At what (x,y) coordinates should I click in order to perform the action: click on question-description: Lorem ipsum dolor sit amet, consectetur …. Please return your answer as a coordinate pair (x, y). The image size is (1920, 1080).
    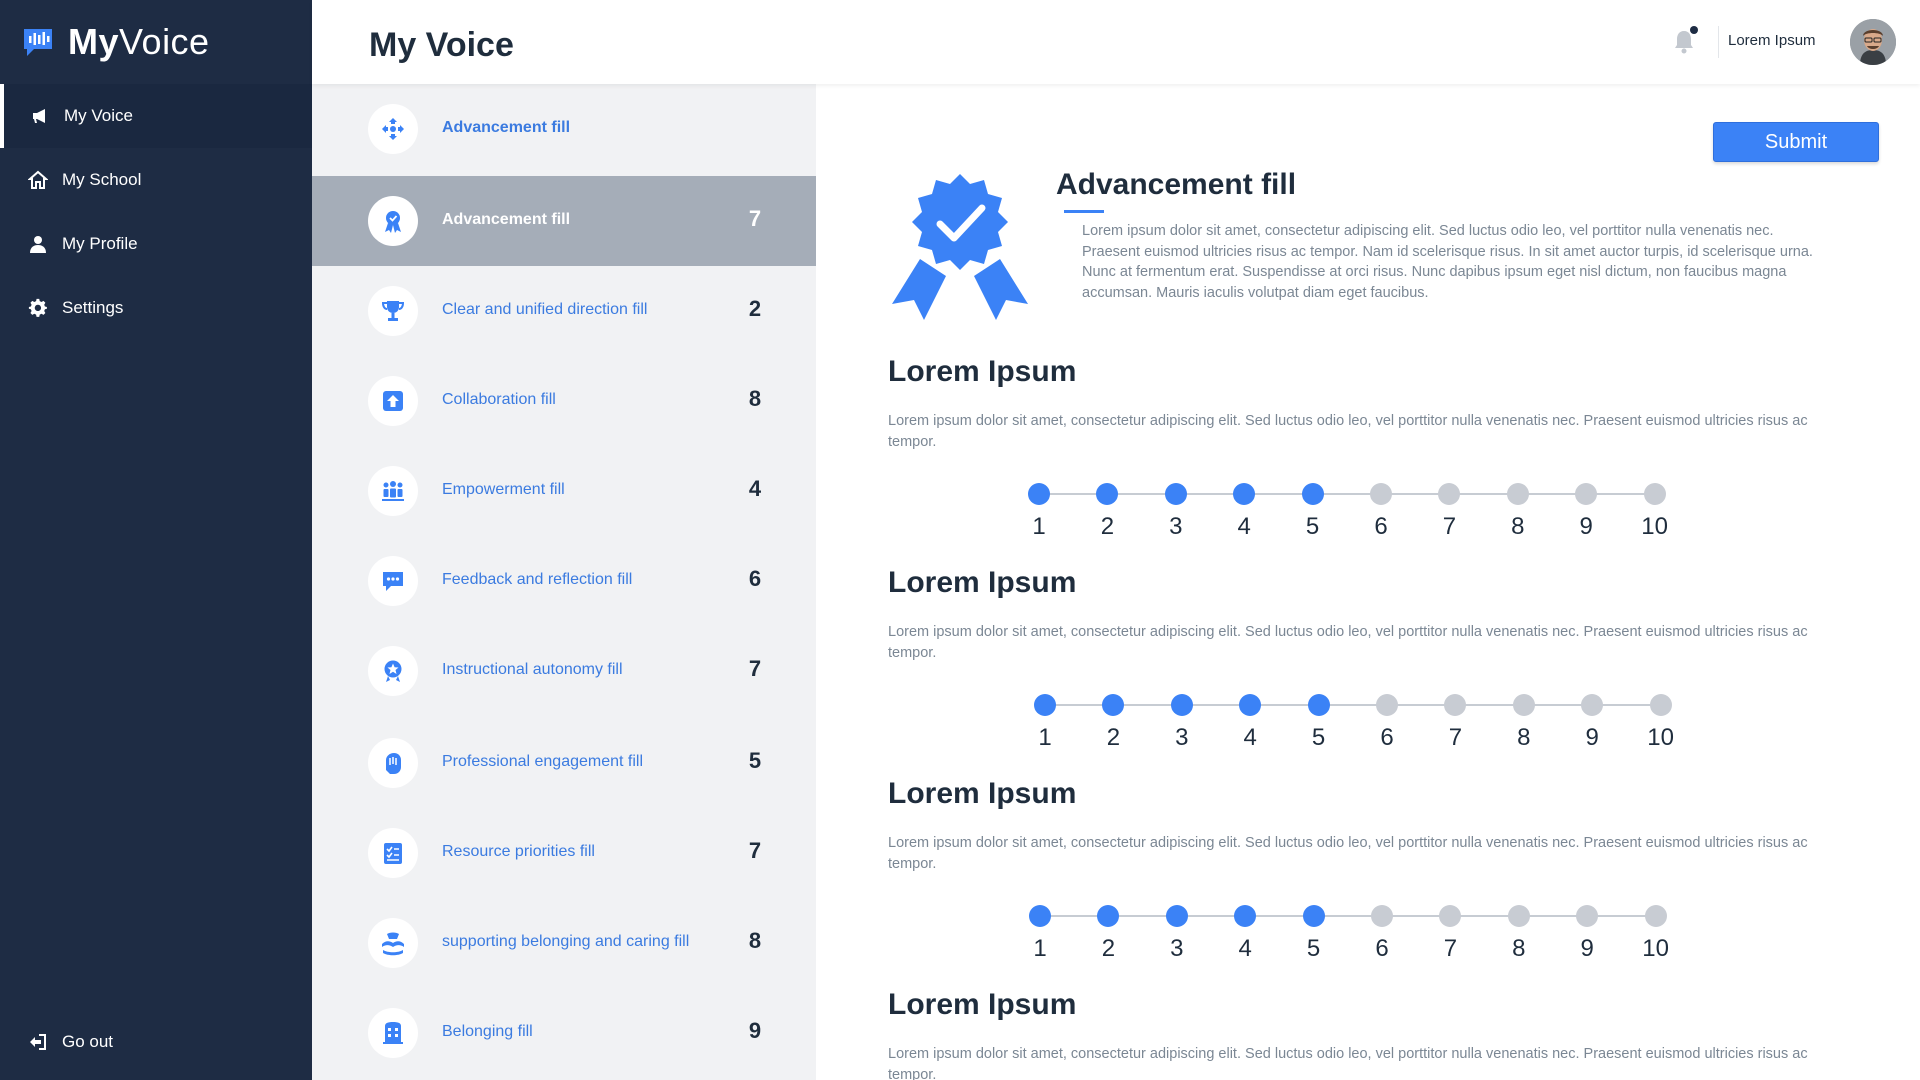
    Looking at the image, I should click on (1348, 853).